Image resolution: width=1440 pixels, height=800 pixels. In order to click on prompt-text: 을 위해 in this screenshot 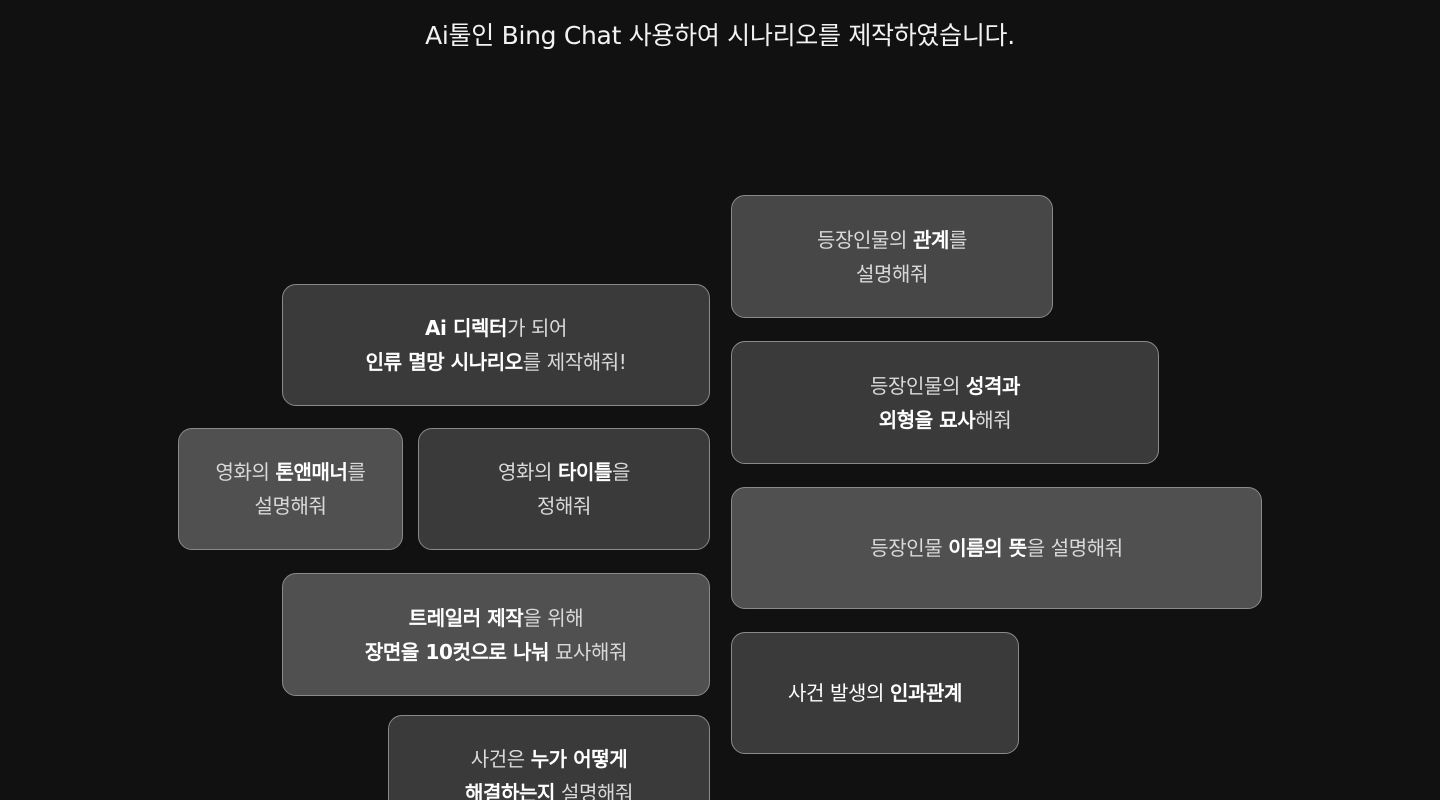, I will do `click(553, 617)`.